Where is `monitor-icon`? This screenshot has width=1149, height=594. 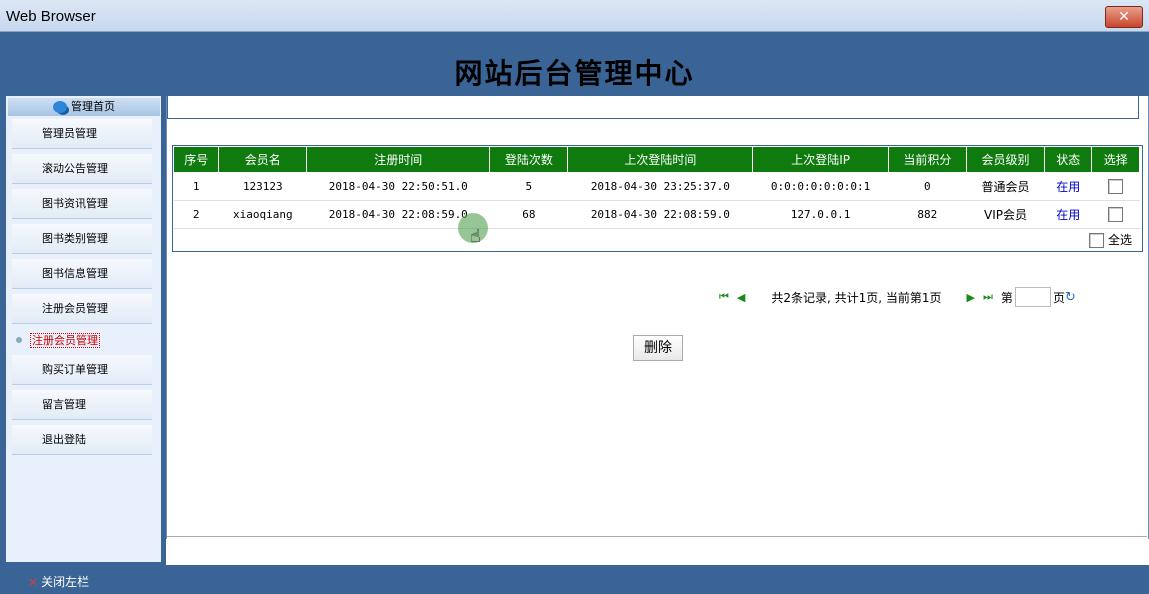 monitor-icon is located at coordinates (60, 107).